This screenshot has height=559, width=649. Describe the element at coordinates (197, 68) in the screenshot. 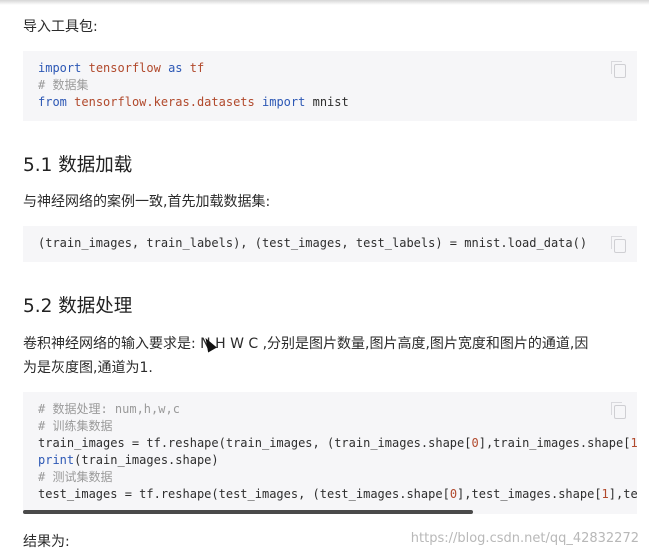

I see `code-alias: tf` at that location.